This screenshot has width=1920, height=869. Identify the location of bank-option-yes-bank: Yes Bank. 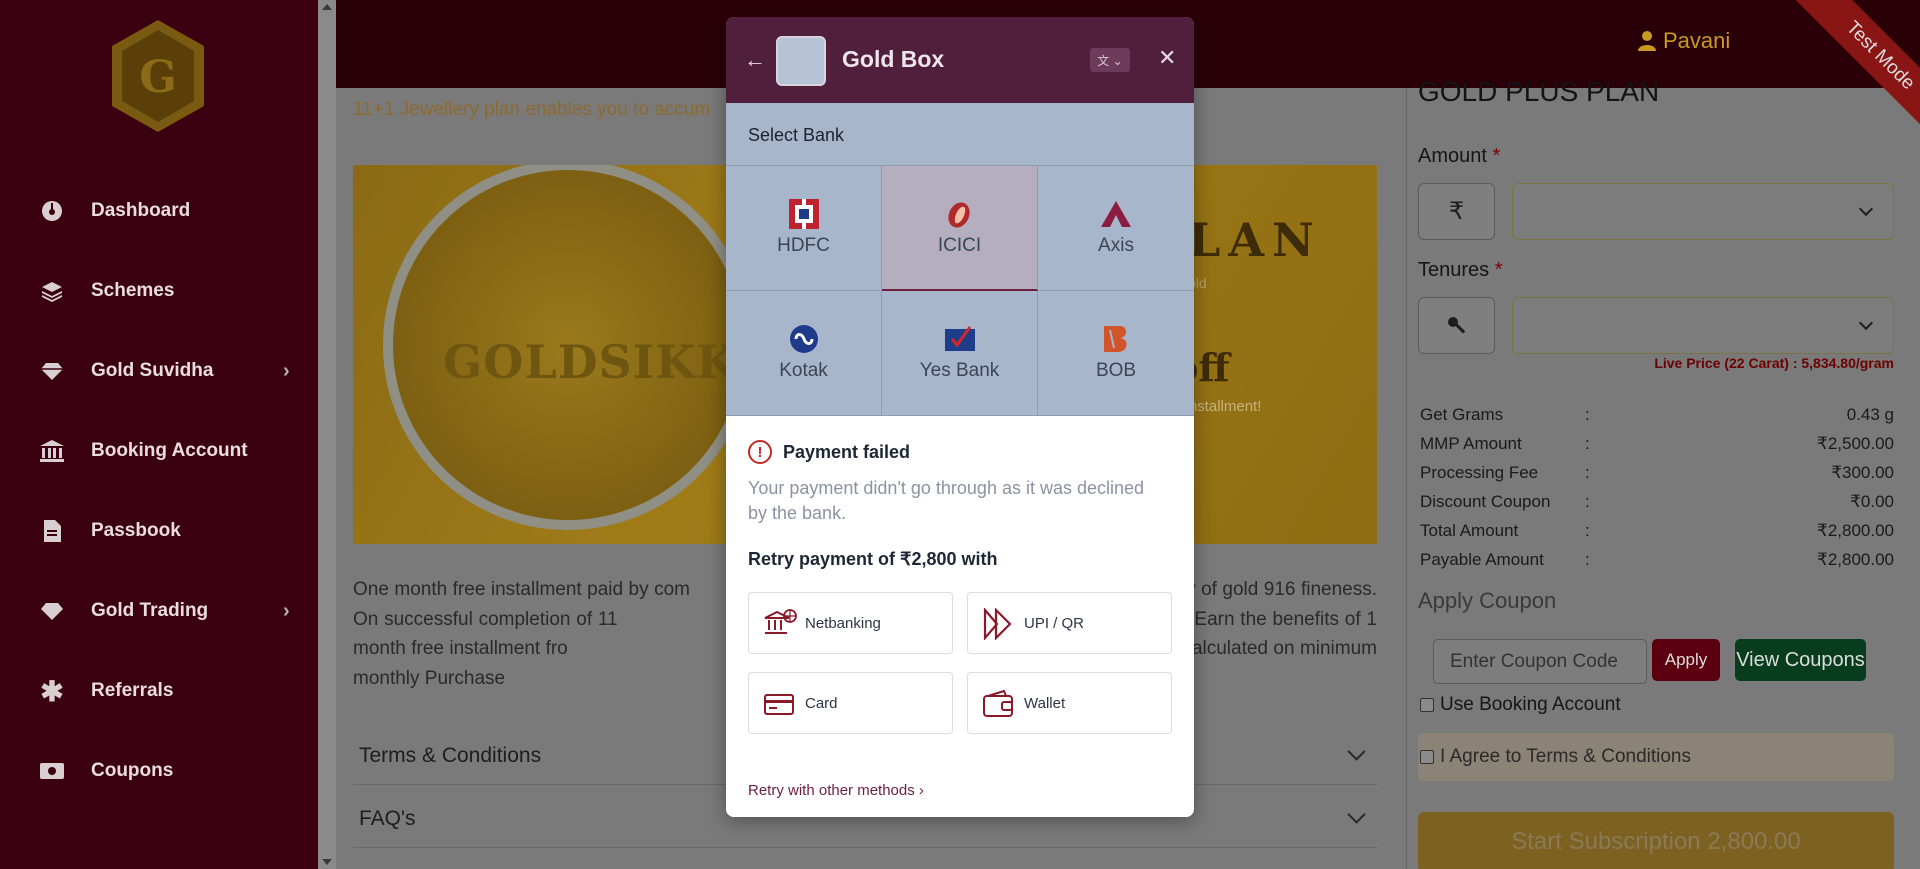
(960, 353).